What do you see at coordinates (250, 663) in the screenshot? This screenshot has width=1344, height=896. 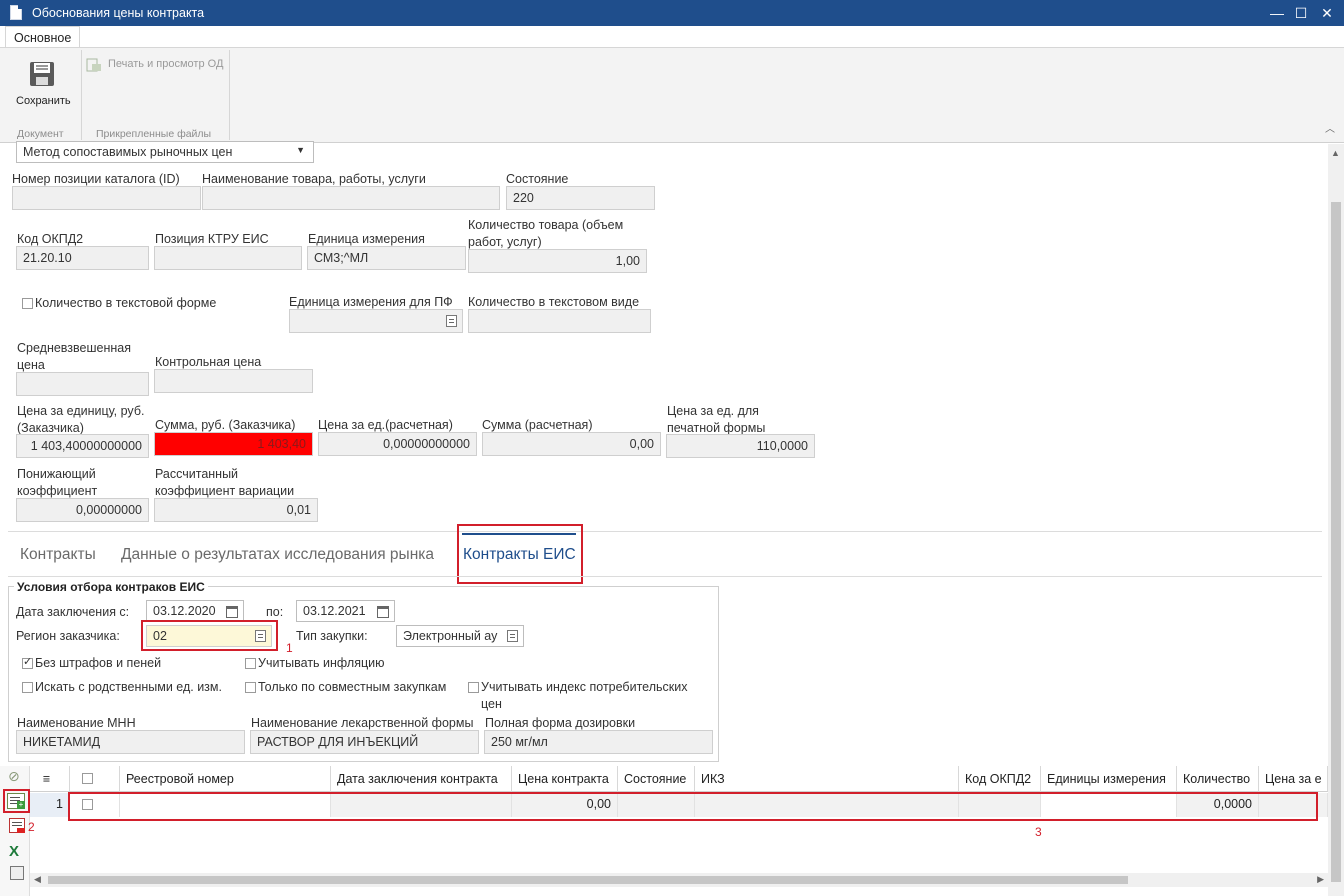 I see `inflation-checkbox` at bounding box center [250, 663].